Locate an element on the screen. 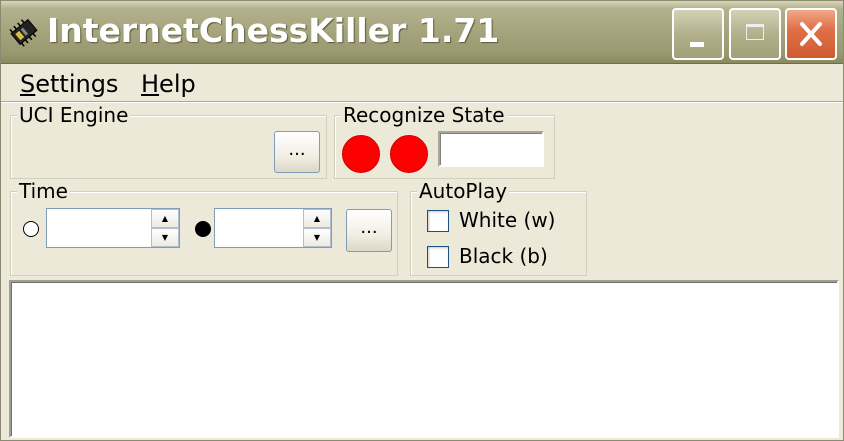 Image resolution: width=844 pixels, height=441 pixels. menu-settings-mnemonic: S is located at coordinates (28, 84).